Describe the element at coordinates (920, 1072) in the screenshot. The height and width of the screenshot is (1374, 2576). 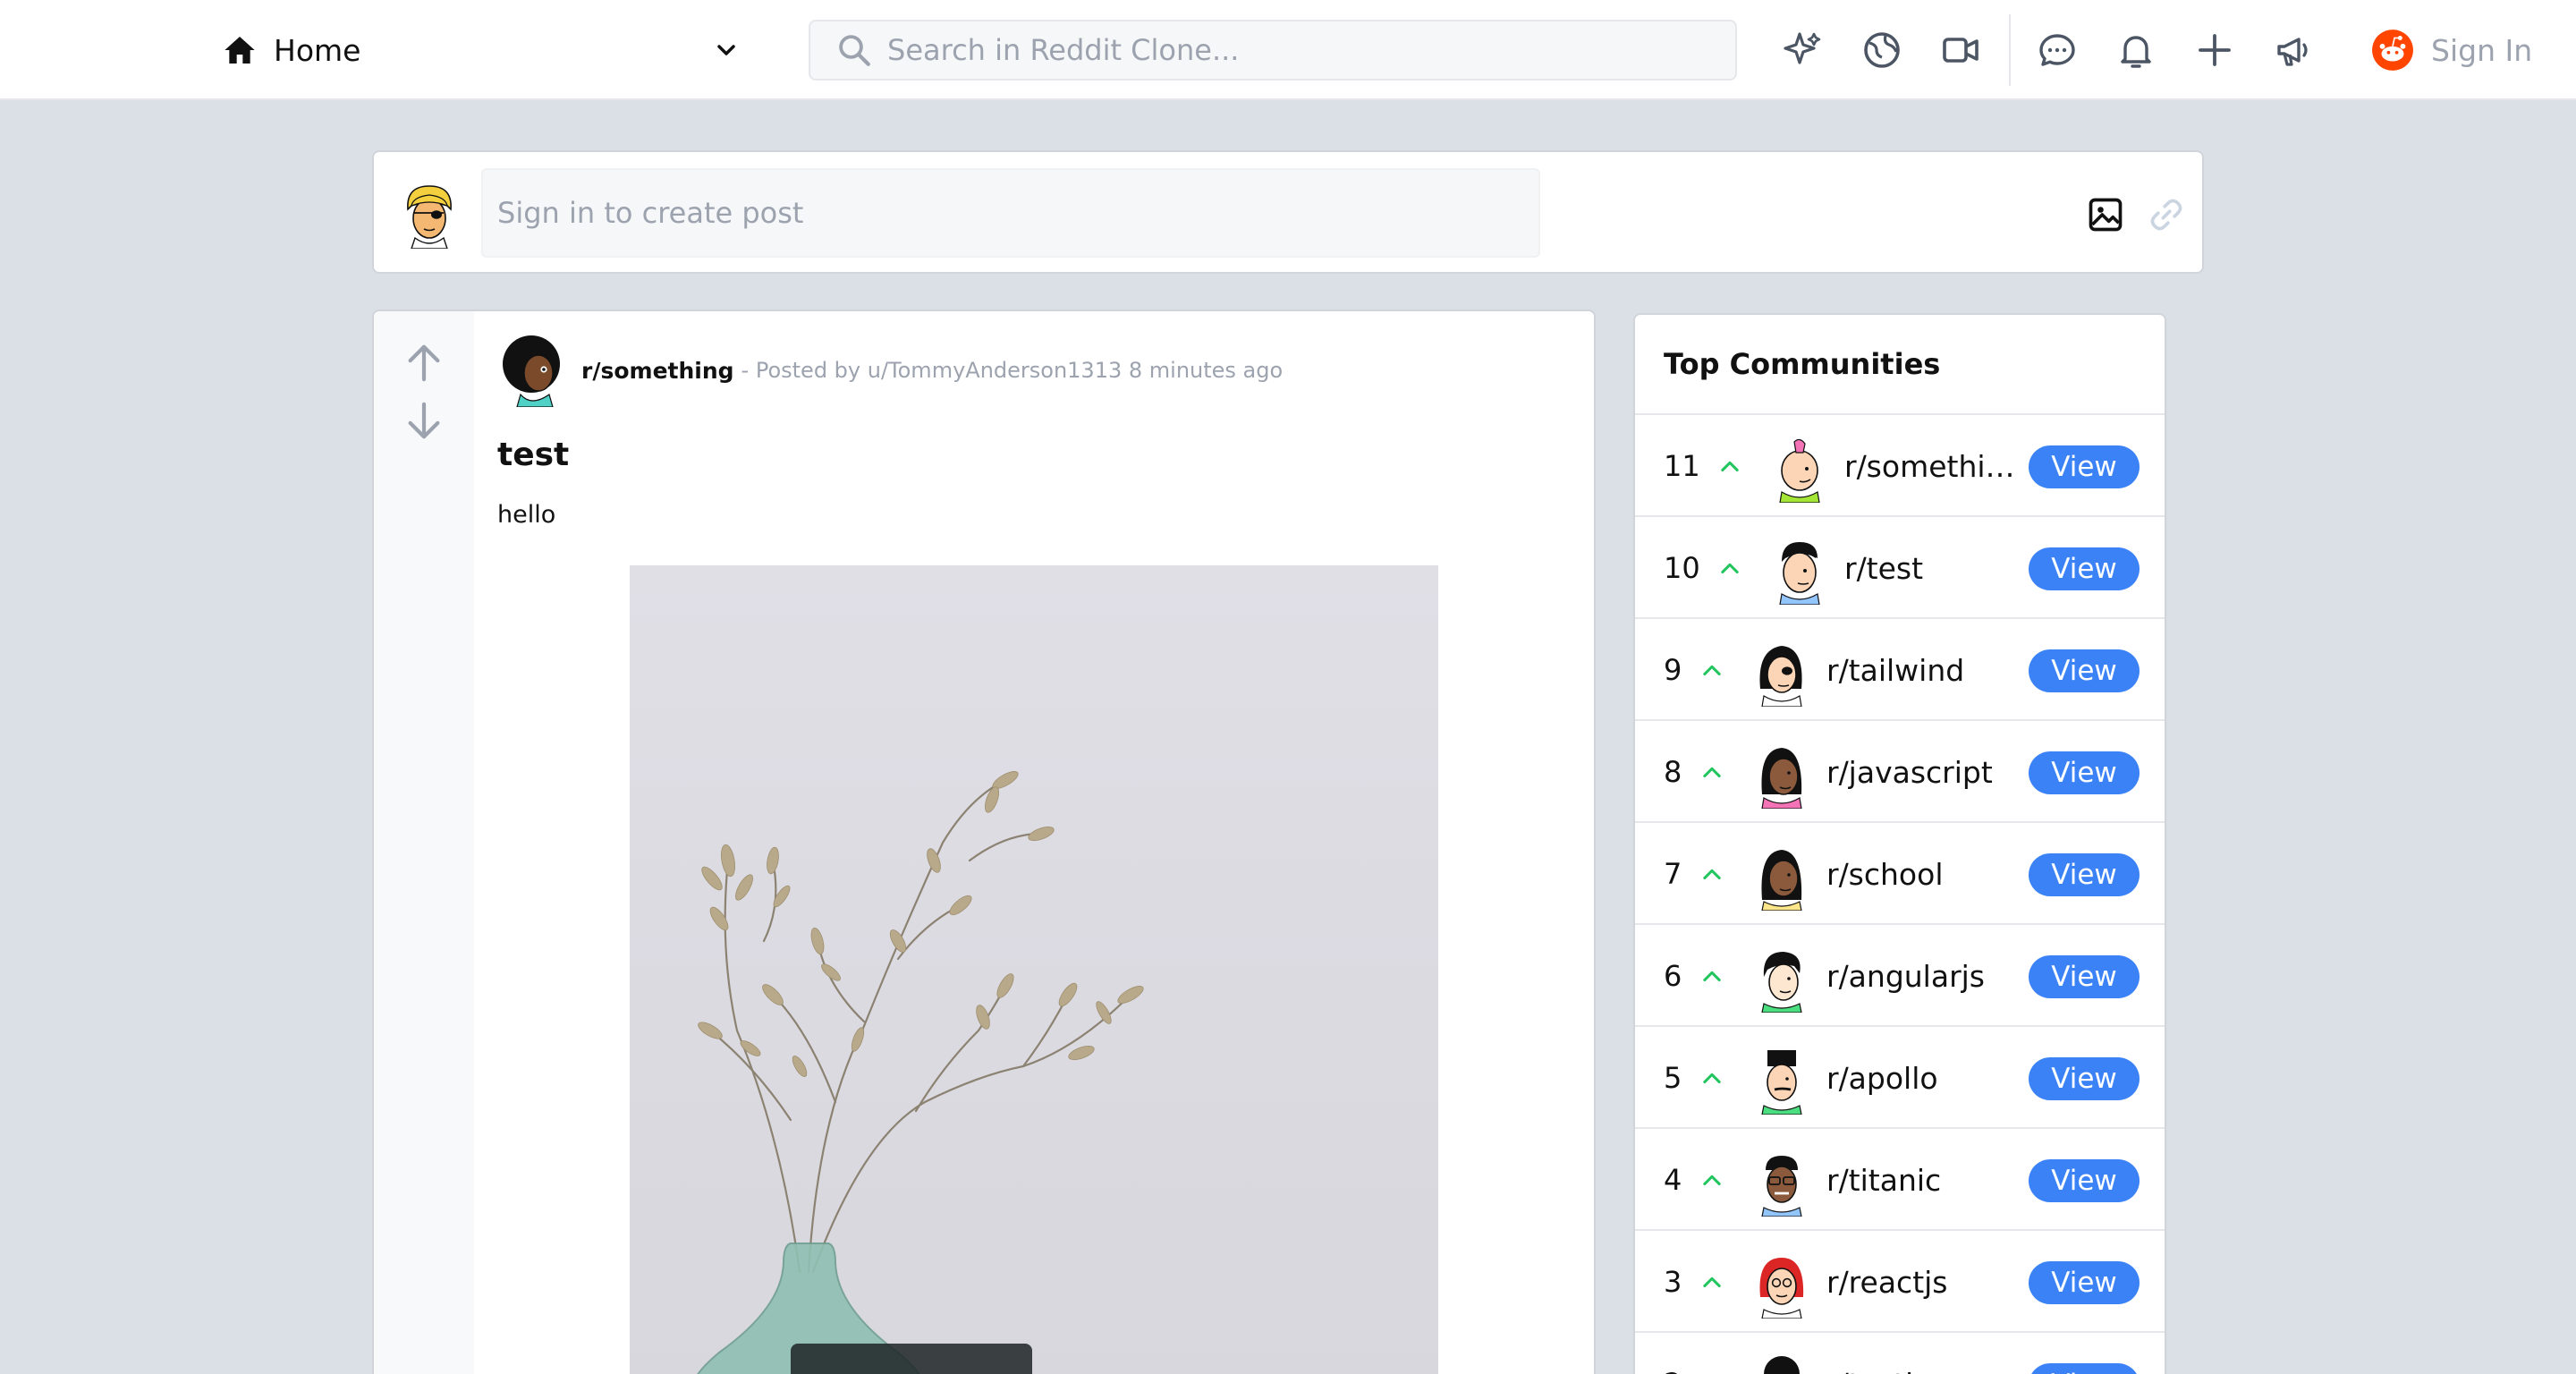
I see `plant-vase-photo` at that location.